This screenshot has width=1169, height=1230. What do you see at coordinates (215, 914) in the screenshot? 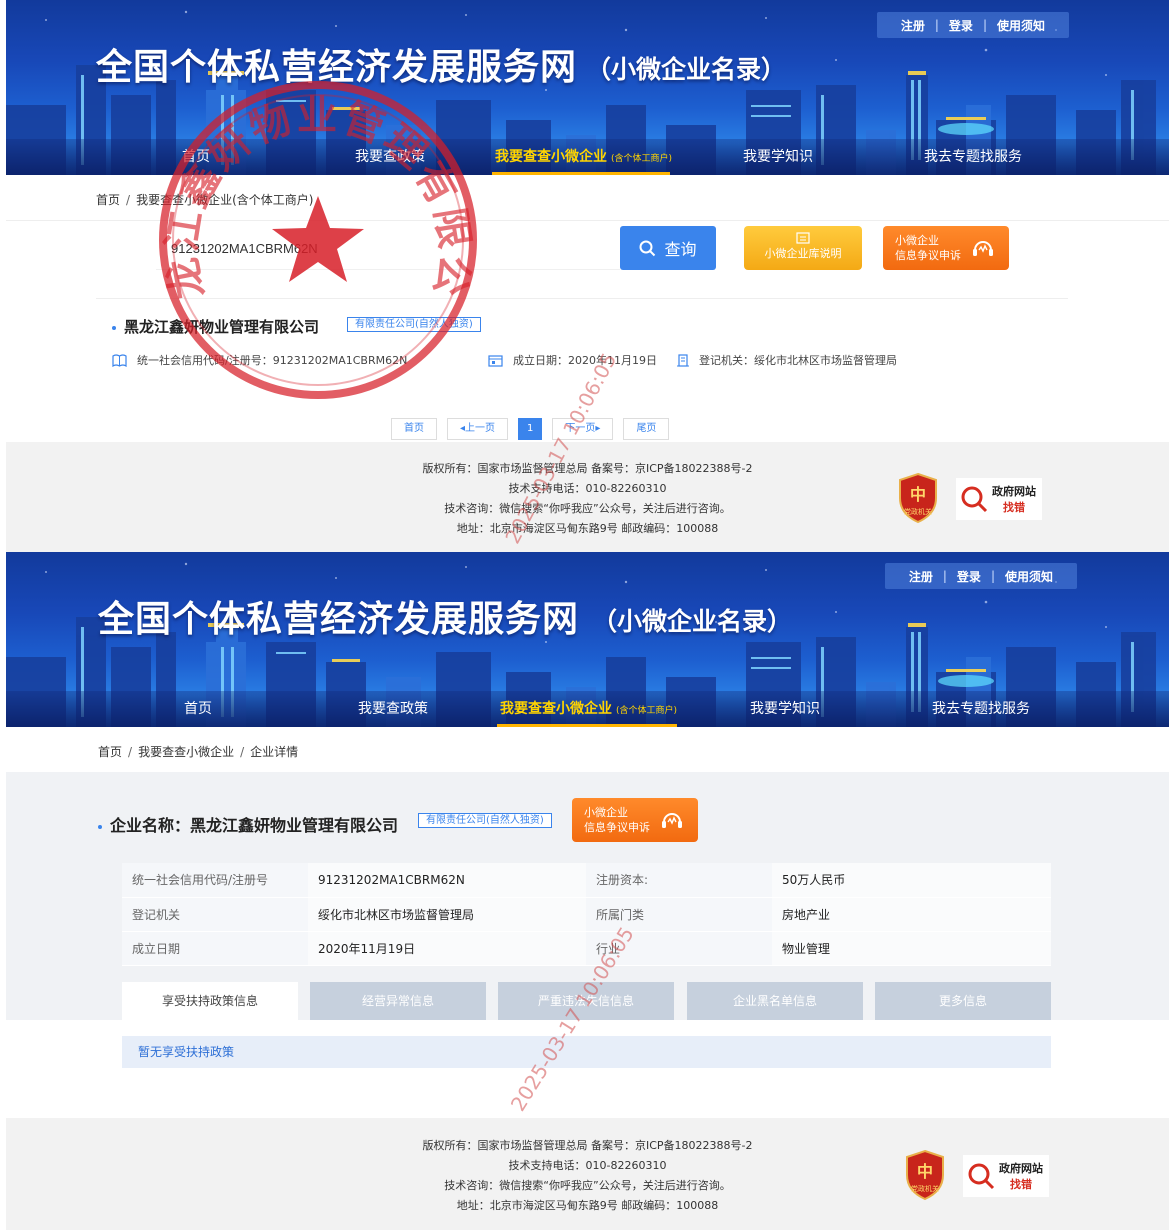
I see `info-key: 登记机关` at bounding box center [215, 914].